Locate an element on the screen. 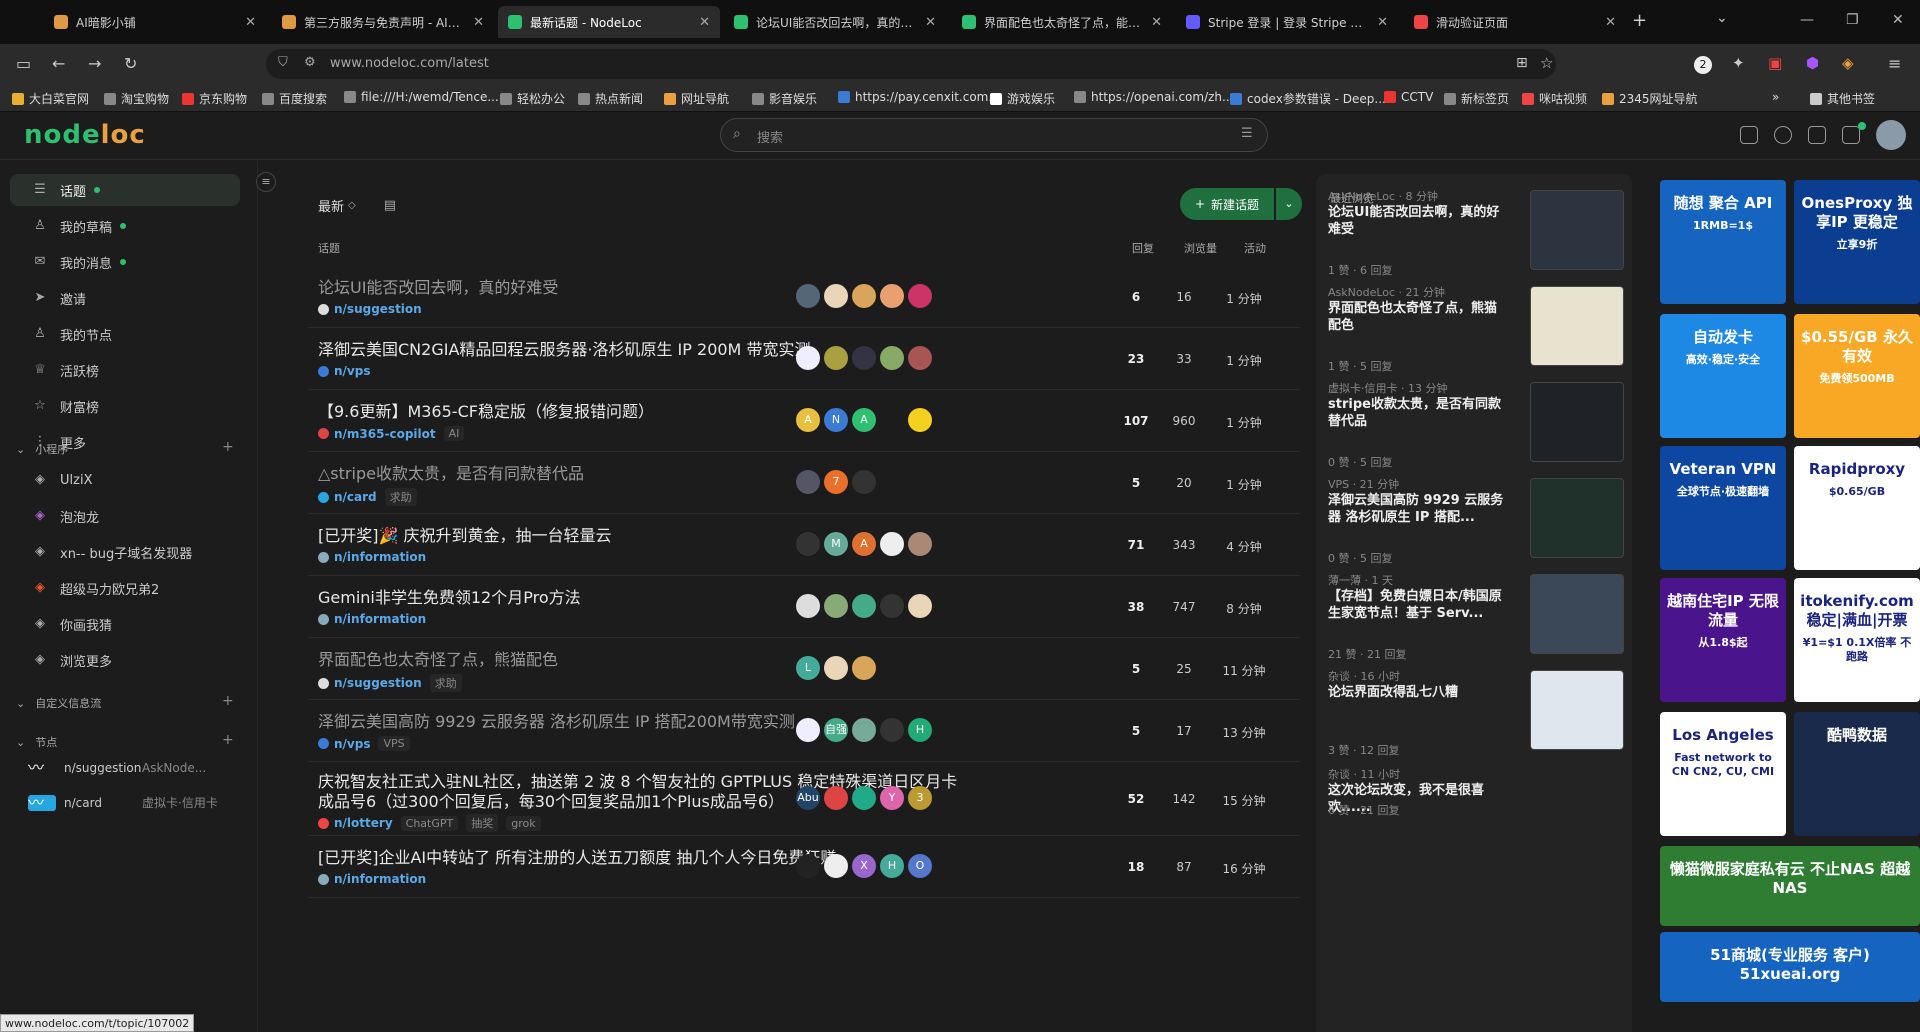 This screenshot has height=1032, width=1920. topic-replies: 107 is located at coordinates (1136, 421).